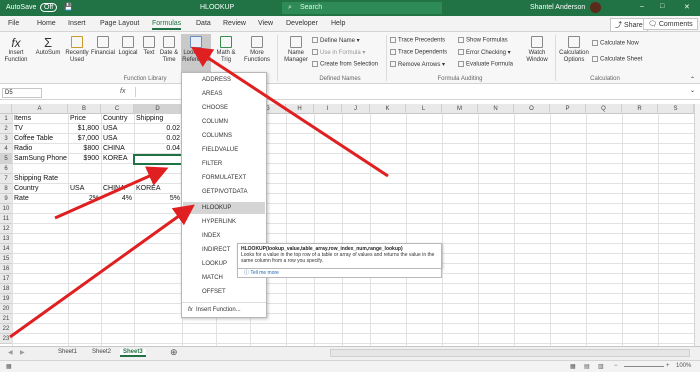  I want to click on column-header: P, so click(568, 109).